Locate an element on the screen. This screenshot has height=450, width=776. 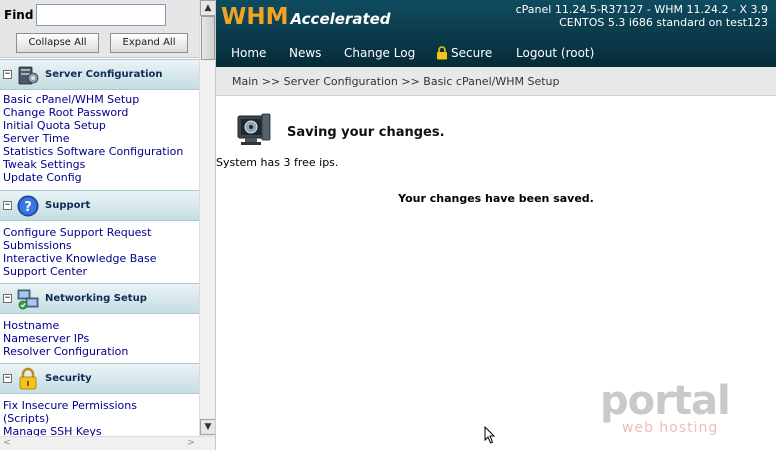
nav-news: News is located at coordinates (305, 53).